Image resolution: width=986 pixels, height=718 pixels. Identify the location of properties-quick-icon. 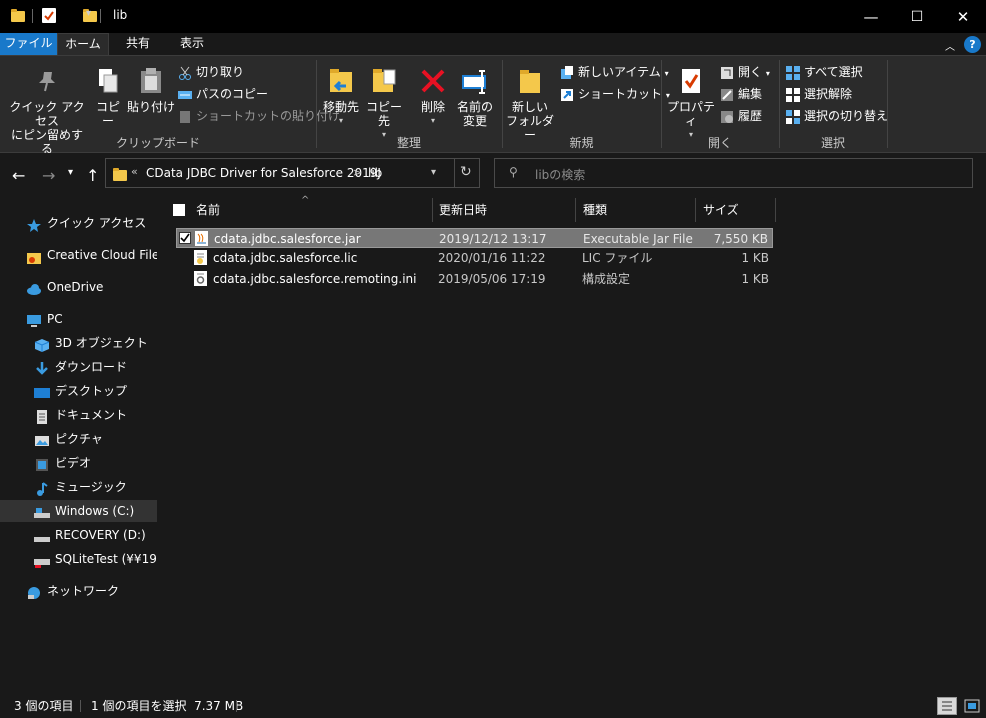
(49, 15).